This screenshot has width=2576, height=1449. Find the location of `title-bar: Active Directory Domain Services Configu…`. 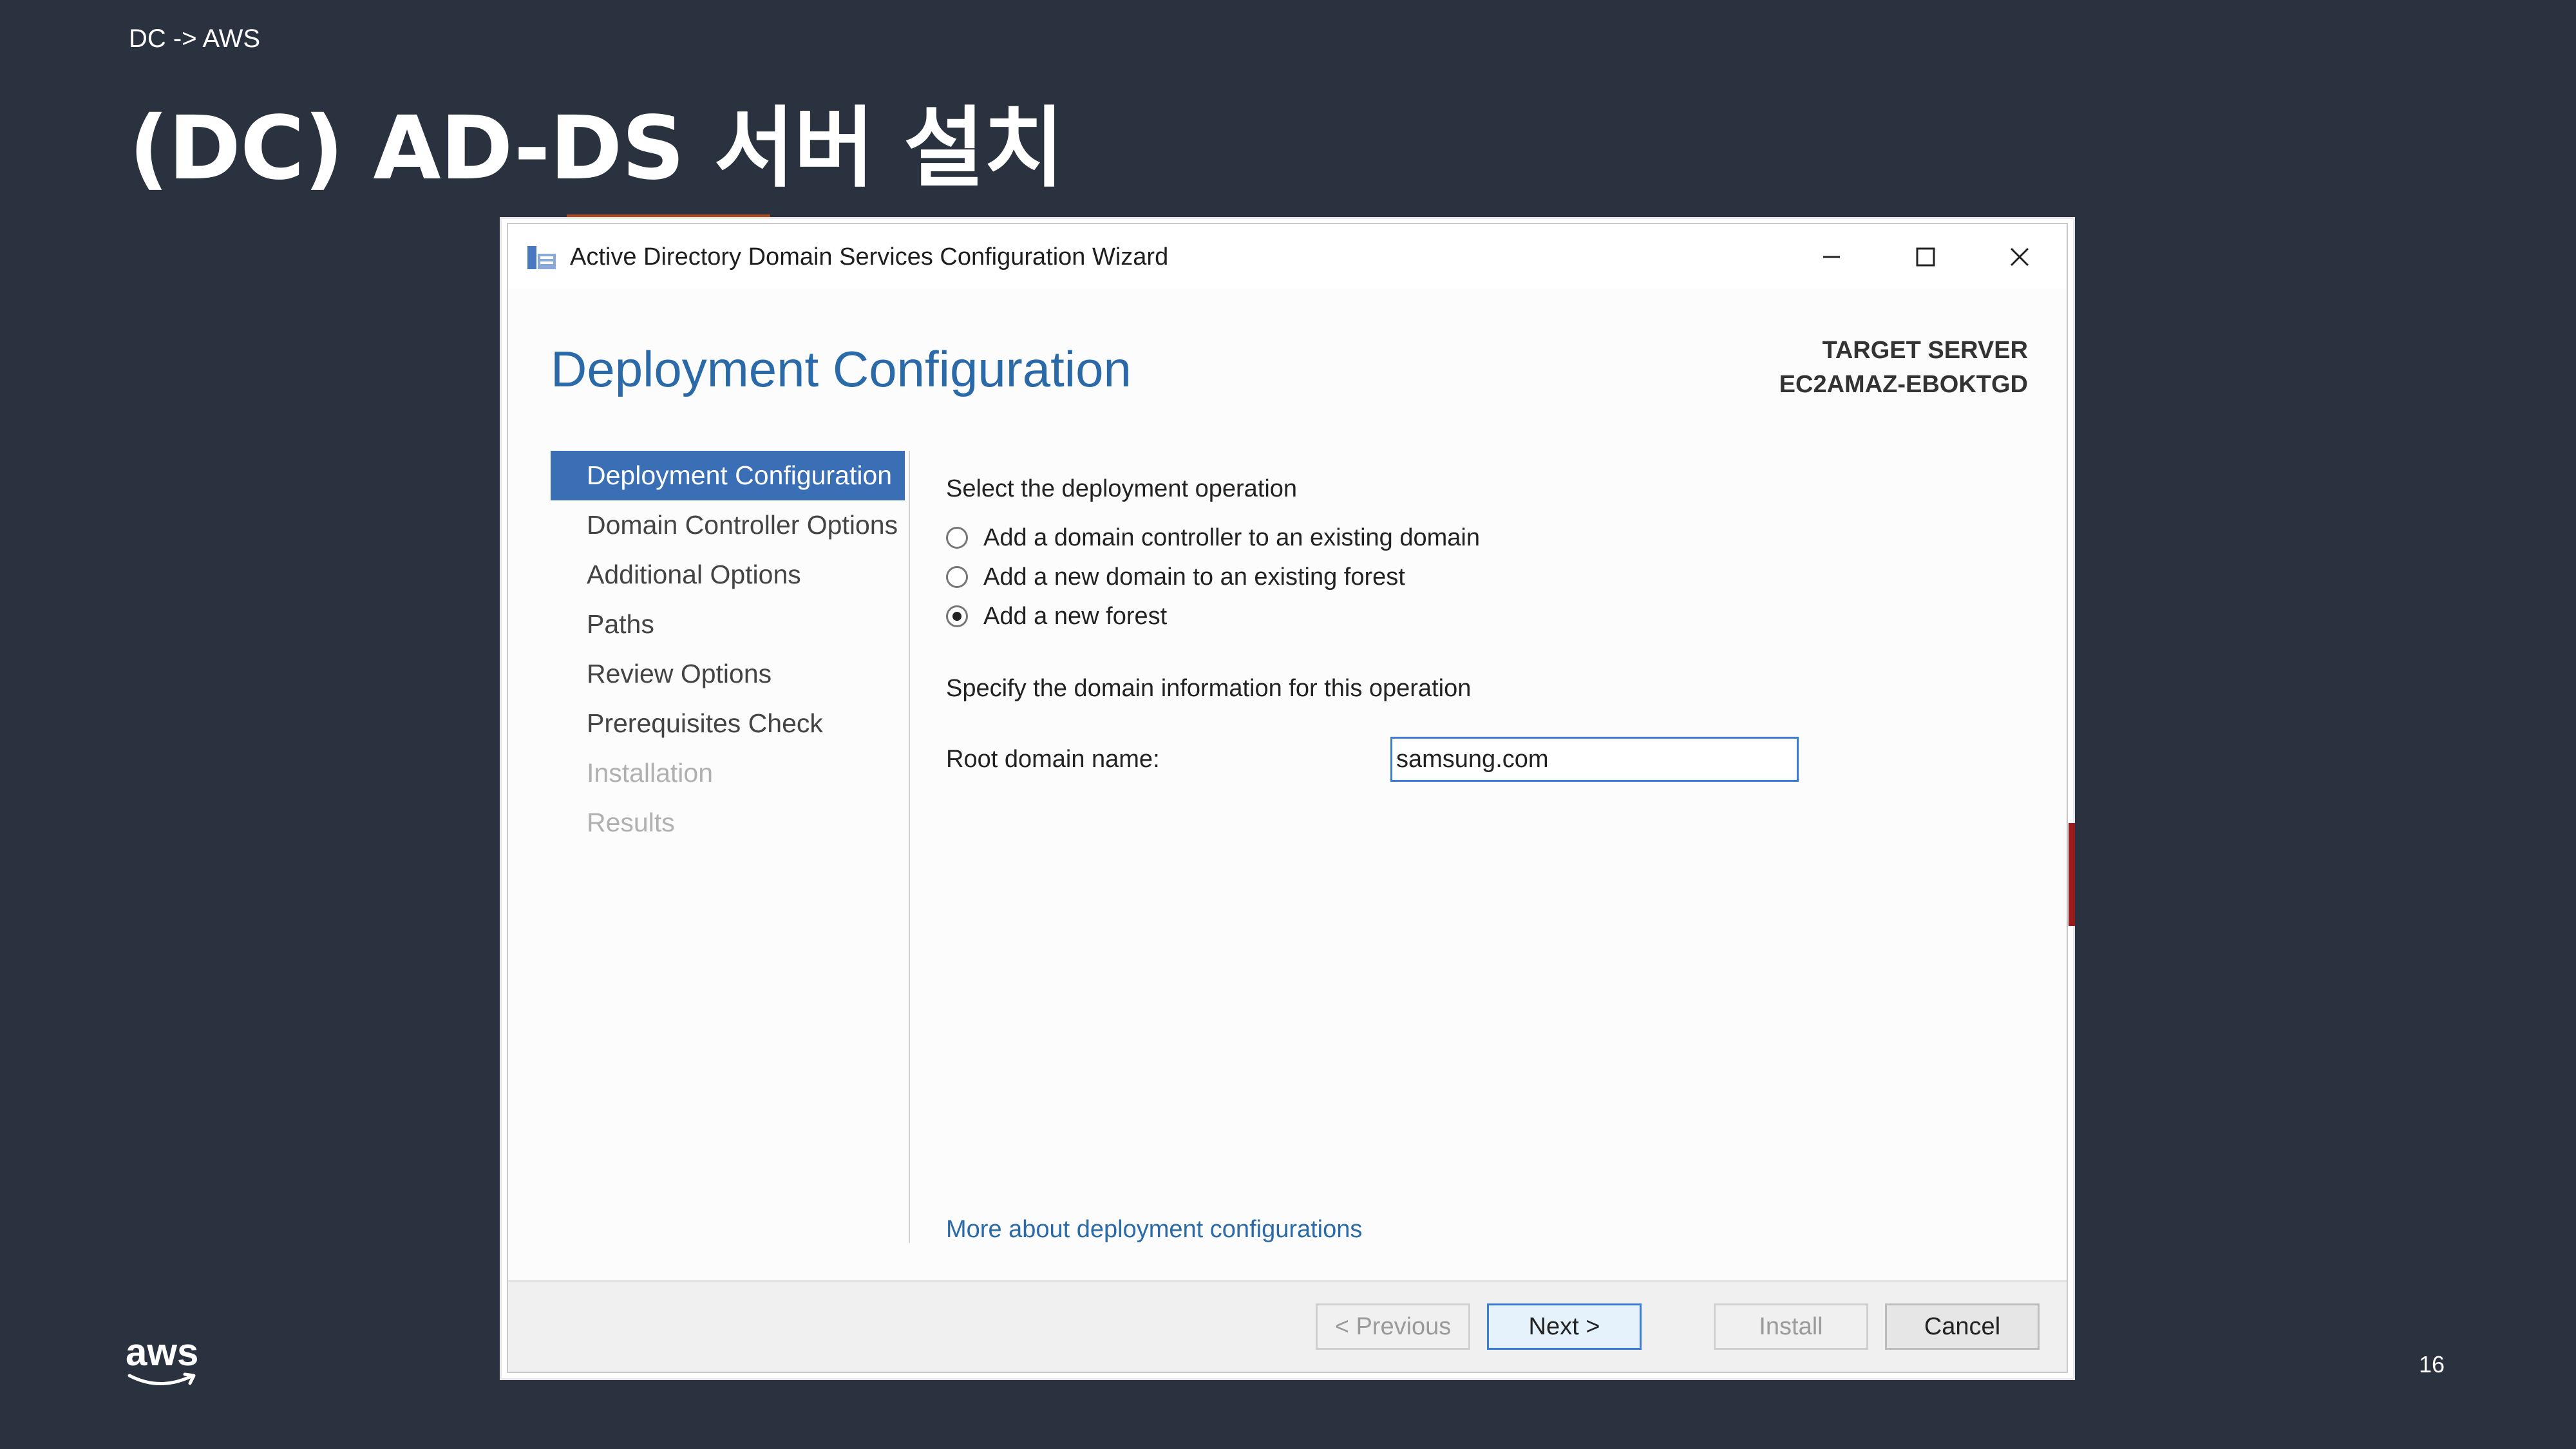

title-bar: Active Directory Domain Services Configu… is located at coordinates (1287, 256).